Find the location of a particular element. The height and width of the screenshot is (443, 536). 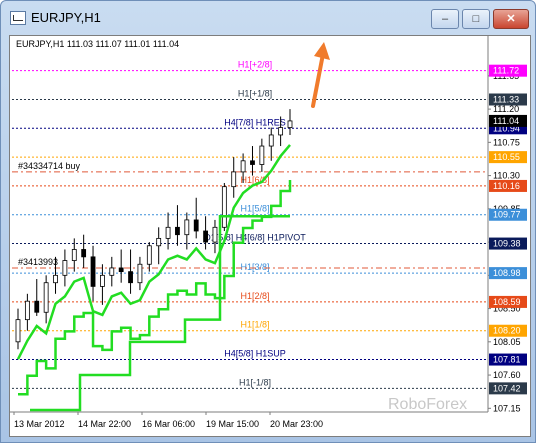

current-price-text: 111.04 is located at coordinates (506, 121).